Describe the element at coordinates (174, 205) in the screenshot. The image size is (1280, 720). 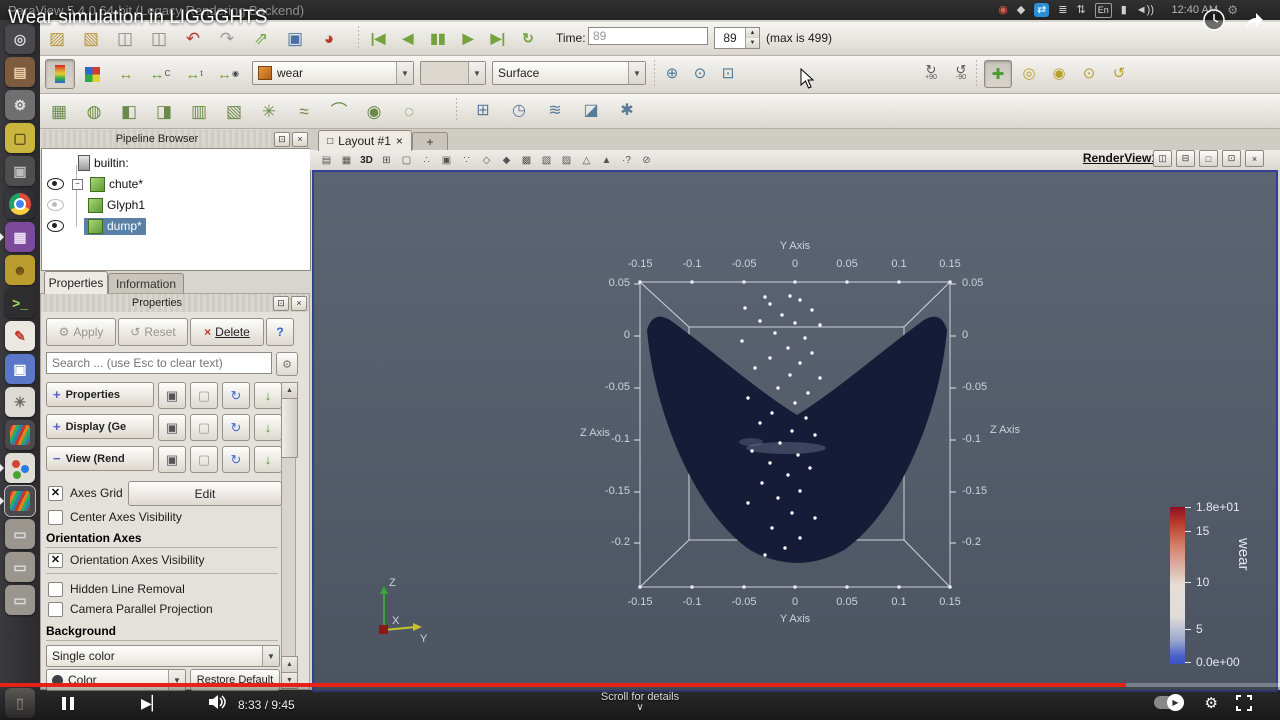
I see `pipeline-item-glyph1: Glyph1` at that location.